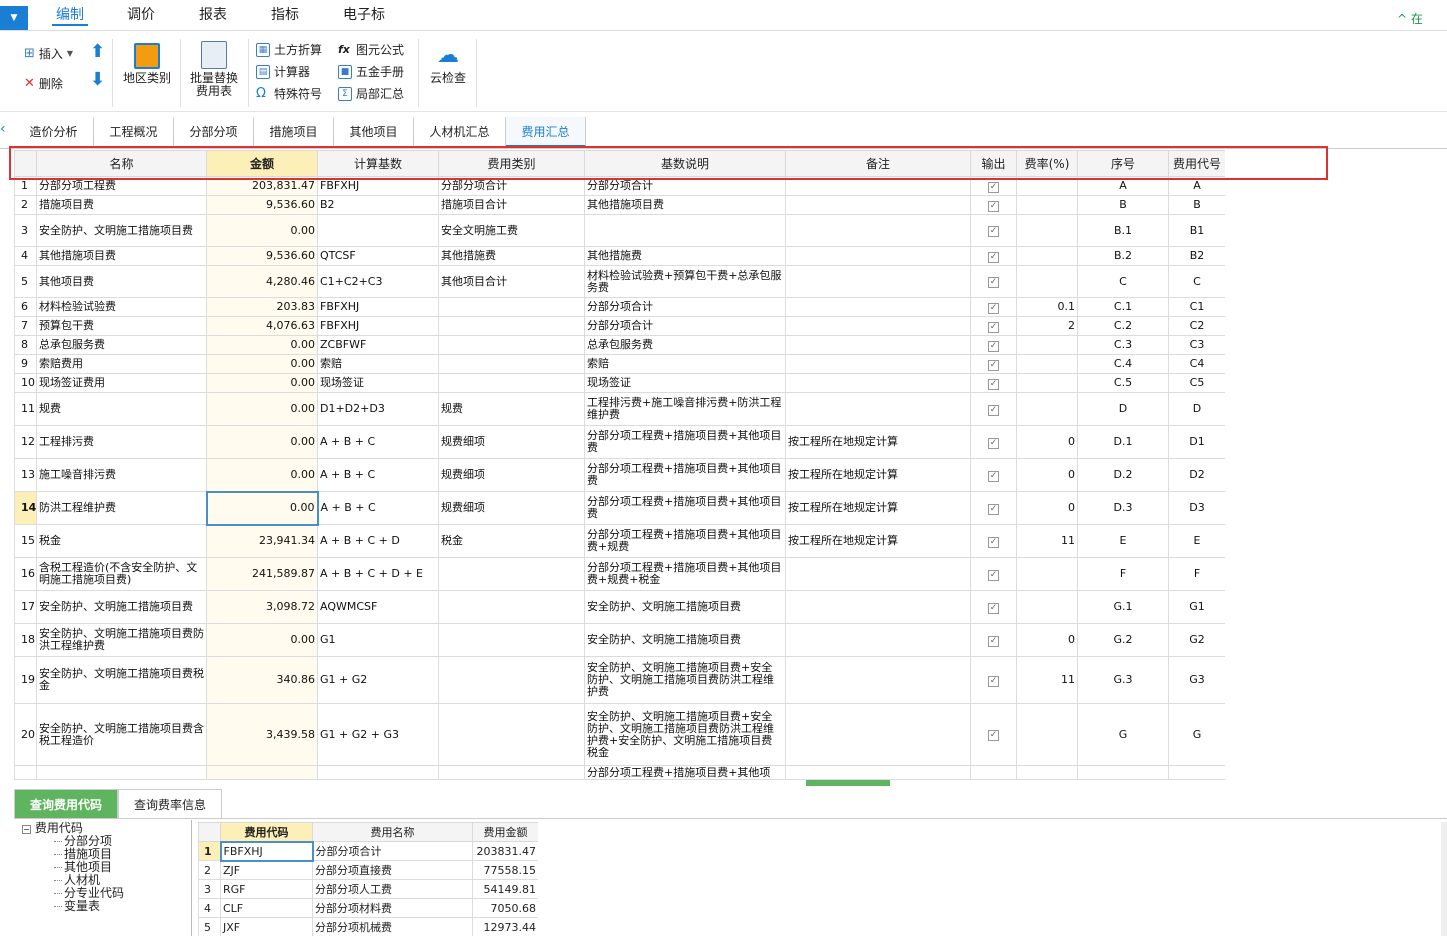  I want to click on cell-base-desc: 工程排污费+施工噪音排污费+防洪工程维护费, so click(685, 409).